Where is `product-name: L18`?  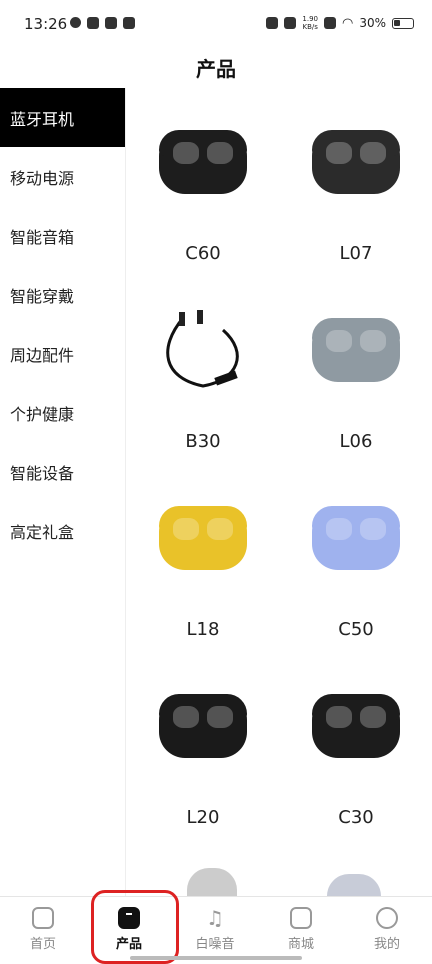
product-name: L18 is located at coordinates (203, 629).